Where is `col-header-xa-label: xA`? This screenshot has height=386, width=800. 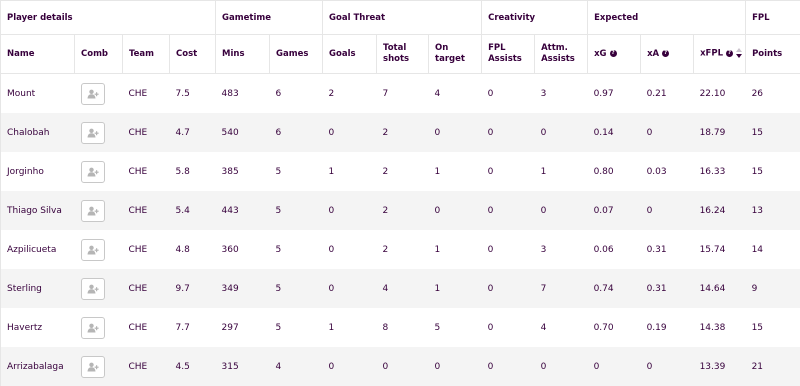
col-header-xa-label: xA is located at coordinates (653, 53).